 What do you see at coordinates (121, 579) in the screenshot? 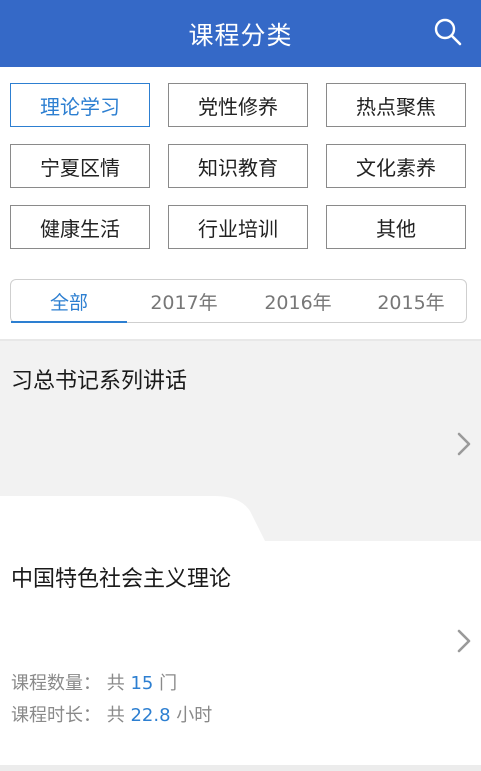
I see `course-title: 中国特色社会主义理论` at bounding box center [121, 579].